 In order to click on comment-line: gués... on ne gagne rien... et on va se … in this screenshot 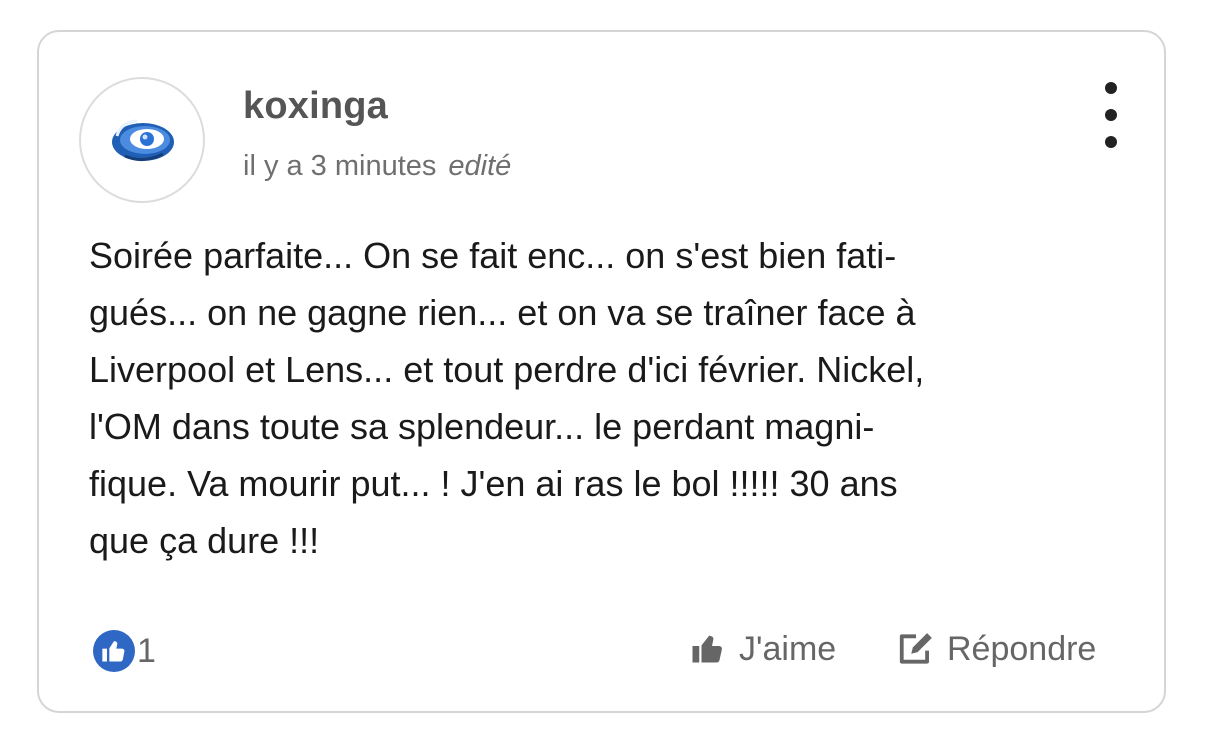, I will do `click(502, 312)`.